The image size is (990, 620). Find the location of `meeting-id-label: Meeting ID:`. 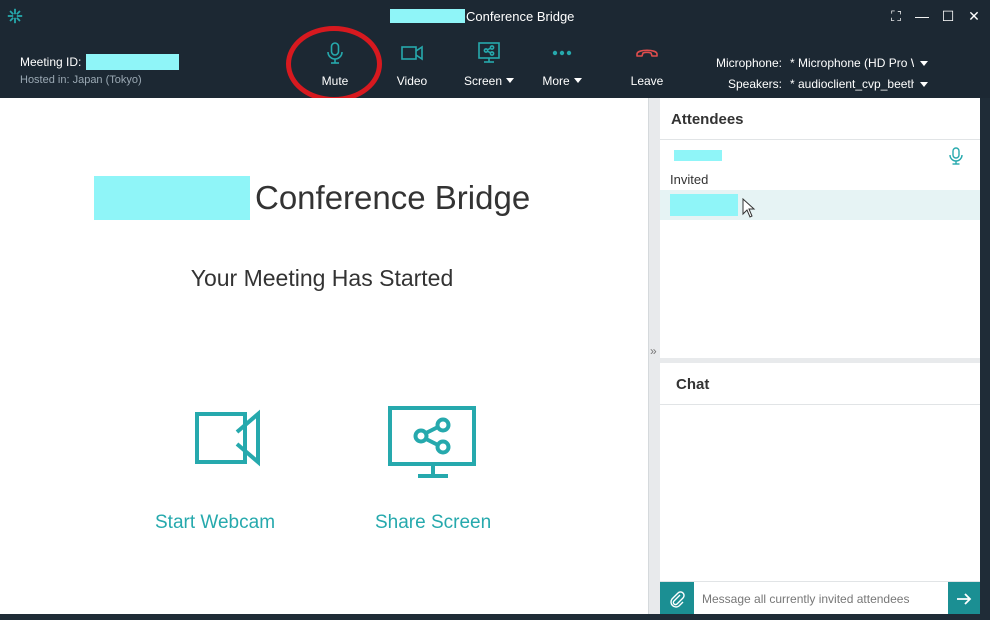

meeting-id-label: Meeting ID: is located at coordinates (51, 62).